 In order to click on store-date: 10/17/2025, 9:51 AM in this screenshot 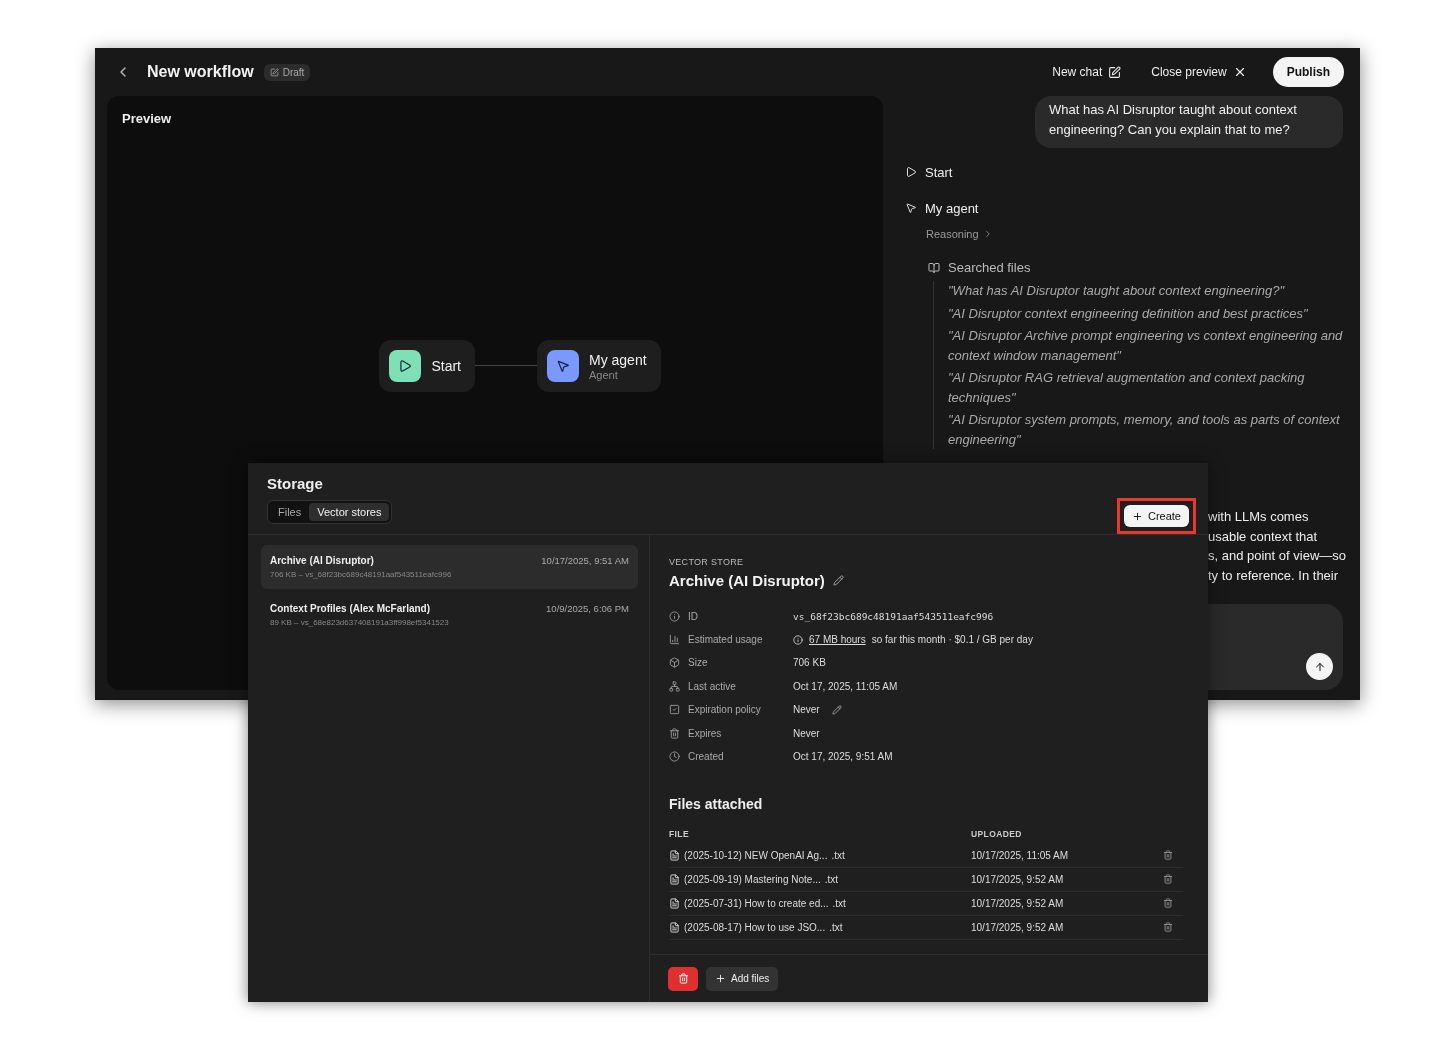, I will do `click(585, 560)`.